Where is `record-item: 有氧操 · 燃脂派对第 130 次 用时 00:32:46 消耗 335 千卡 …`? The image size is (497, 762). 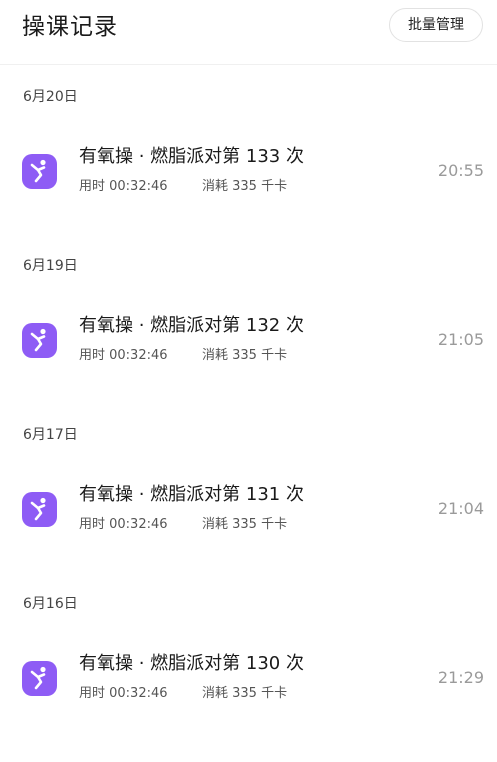 record-item: 有氧操 · 燃脂派对第 130 次 用时 00:32:46 消耗 335 千卡 … is located at coordinates (248, 676).